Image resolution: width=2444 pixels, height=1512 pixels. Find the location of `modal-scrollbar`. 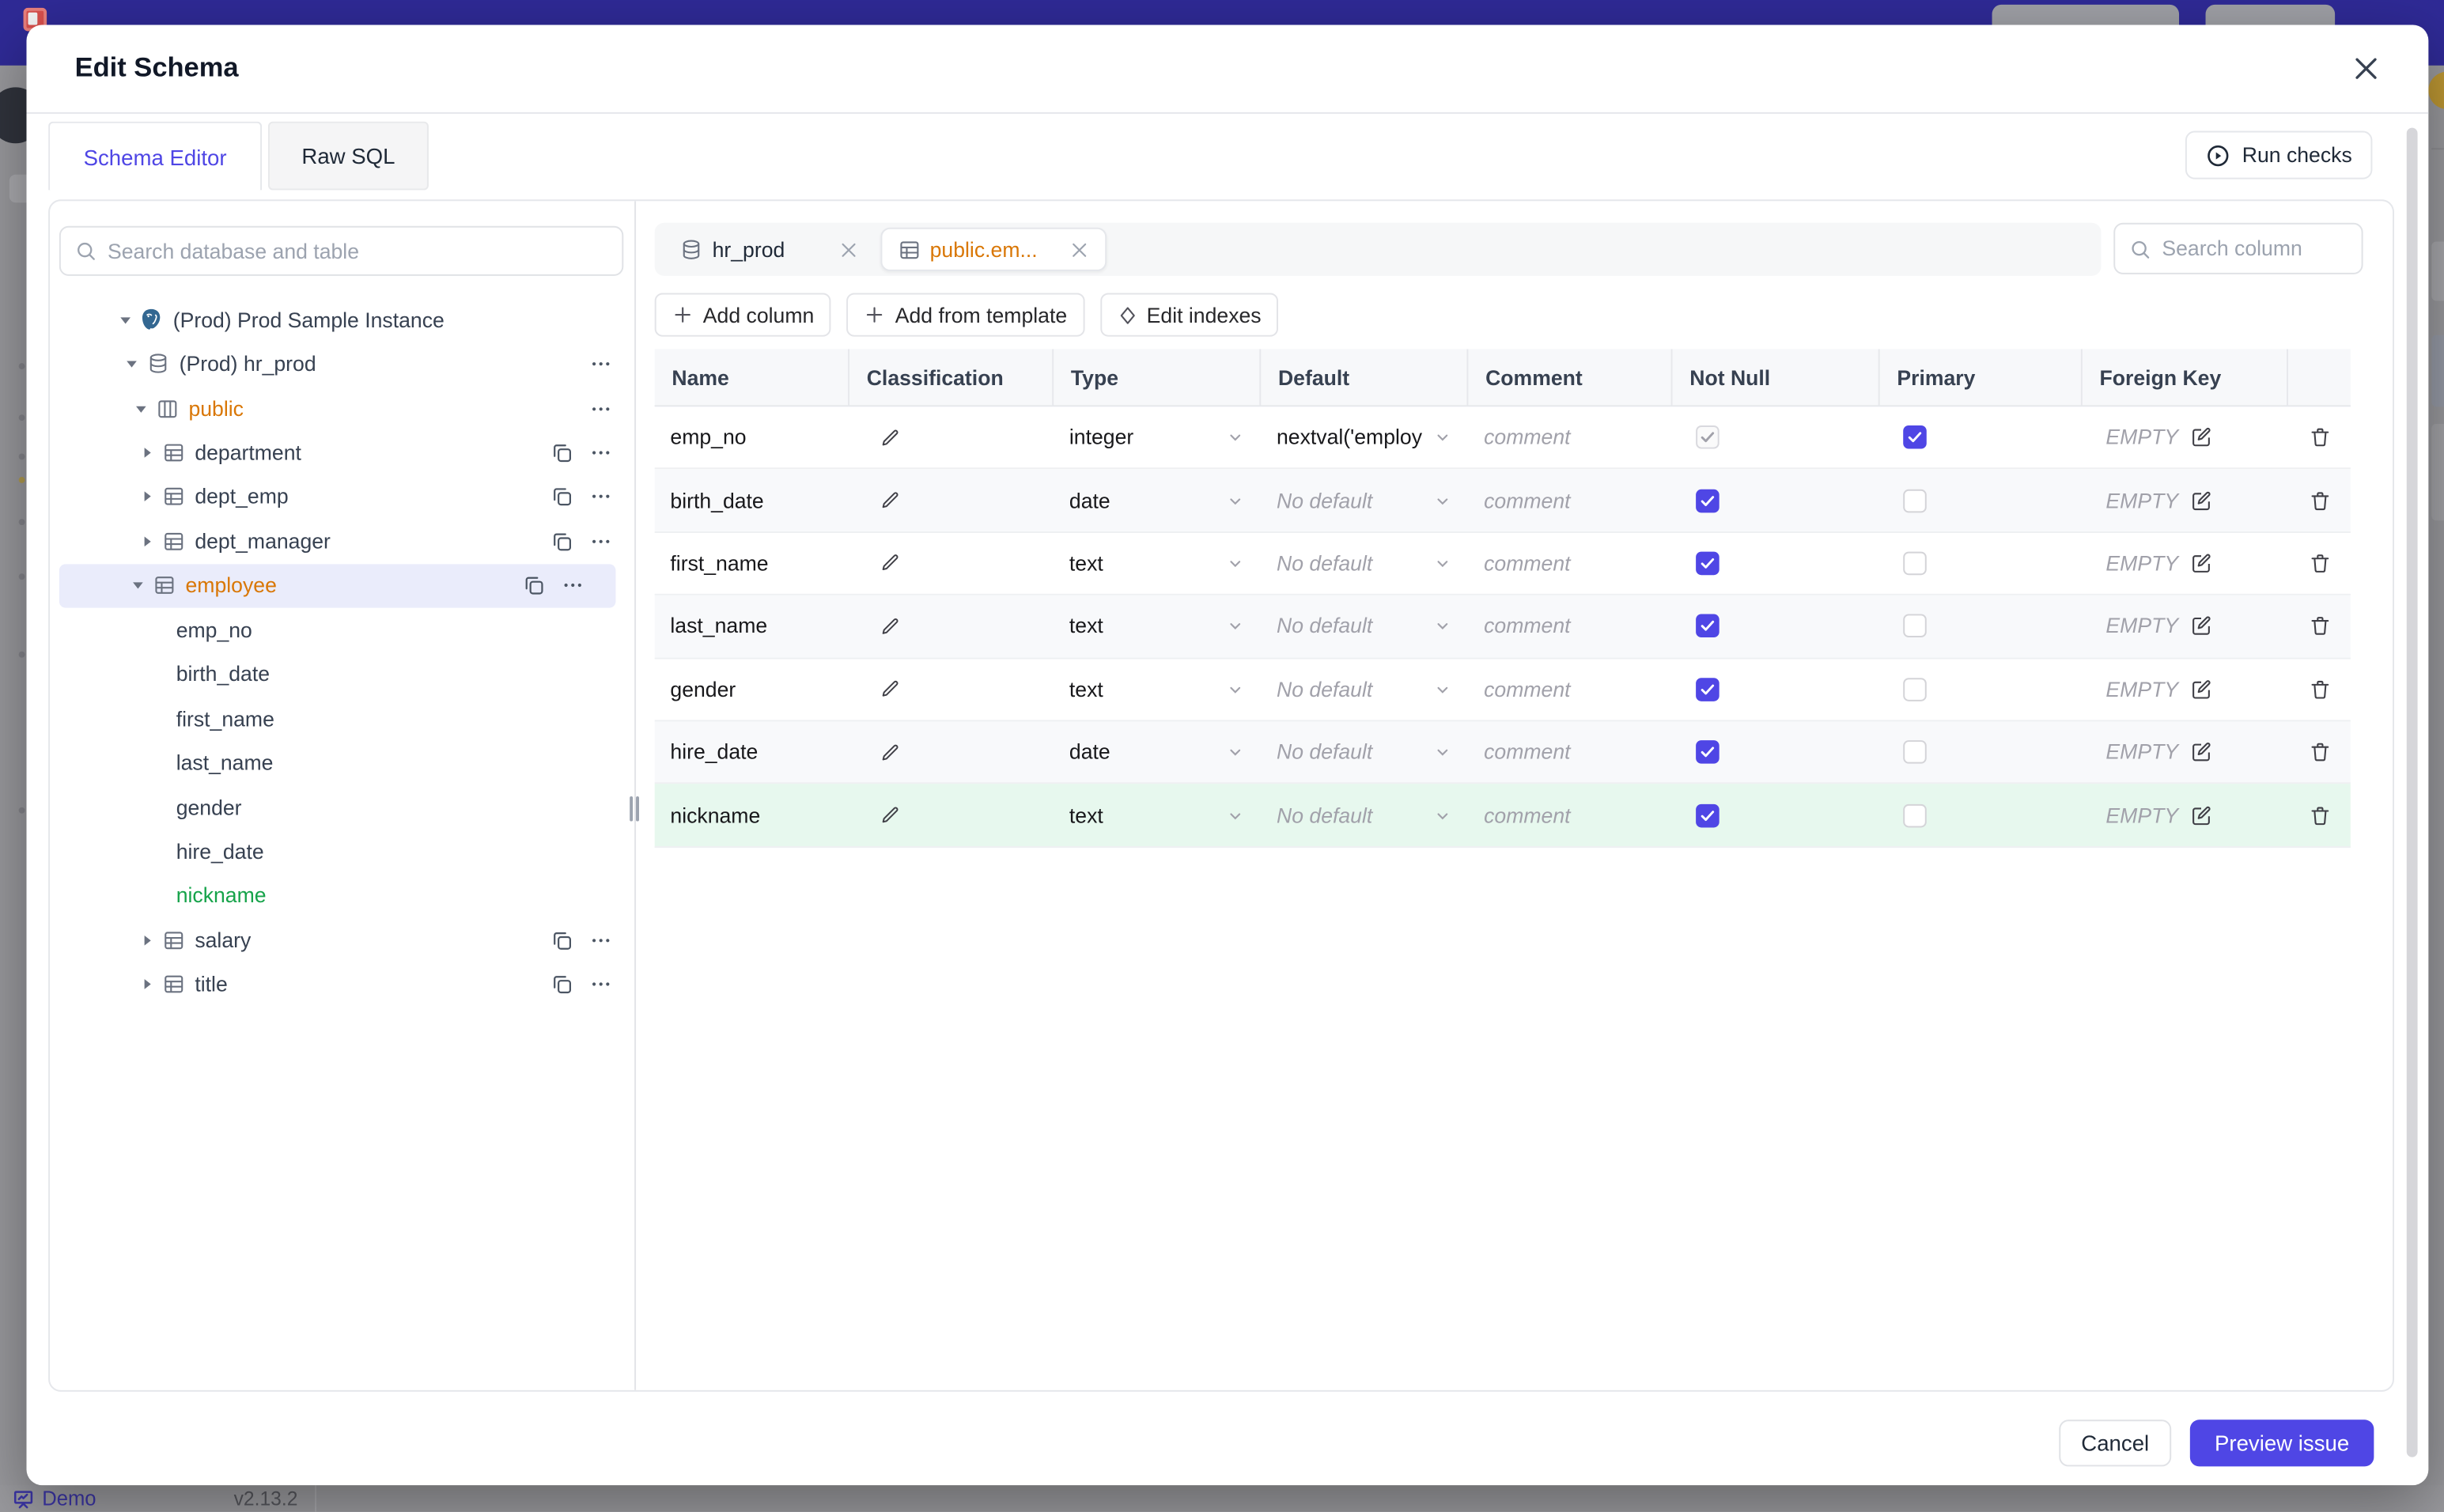

modal-scrollbar is located at coordinates (2412, 792).